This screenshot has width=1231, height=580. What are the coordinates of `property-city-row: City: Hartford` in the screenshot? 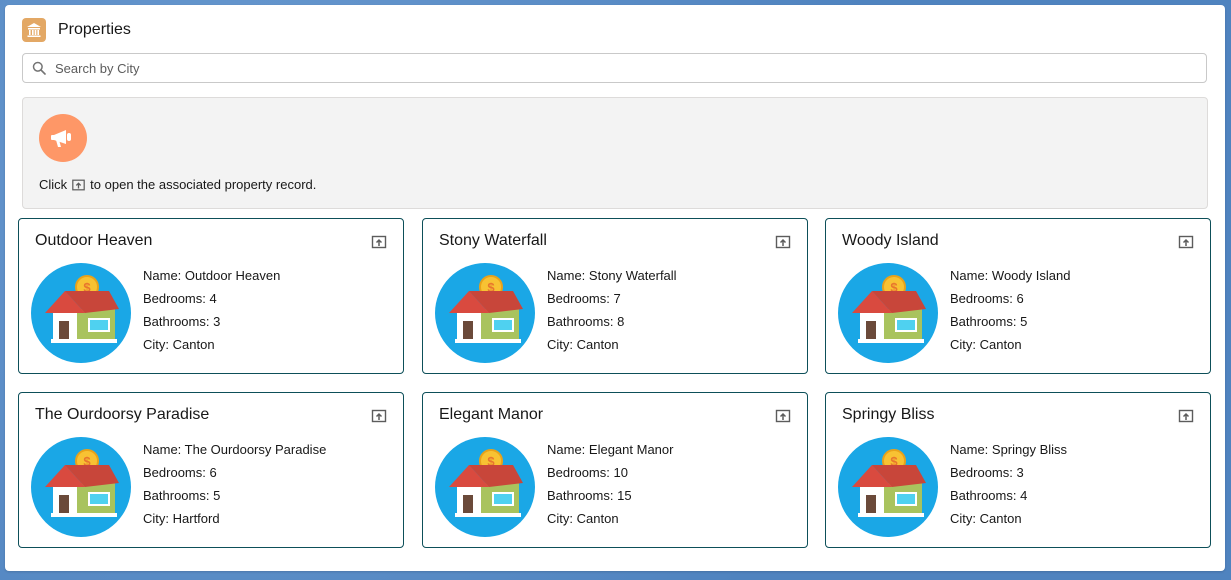 It's located at (234, 518).